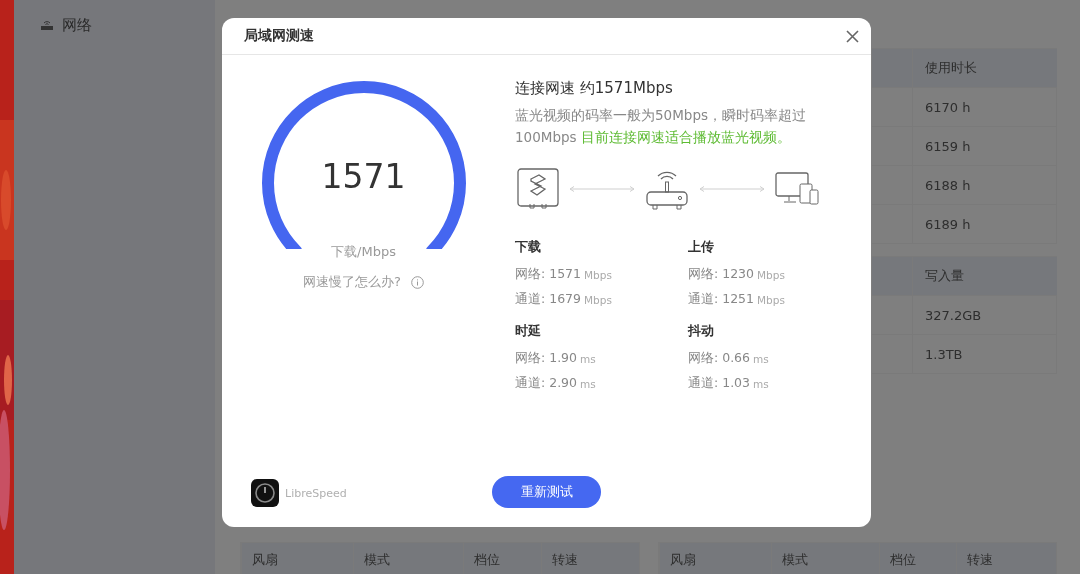 The height and width of the screenshot is (574, 1080). What do you see at coordinates (546, 383) in the screenshot?
I see `stat-value: 通道: 2.90` at bounding box center [546, 383].